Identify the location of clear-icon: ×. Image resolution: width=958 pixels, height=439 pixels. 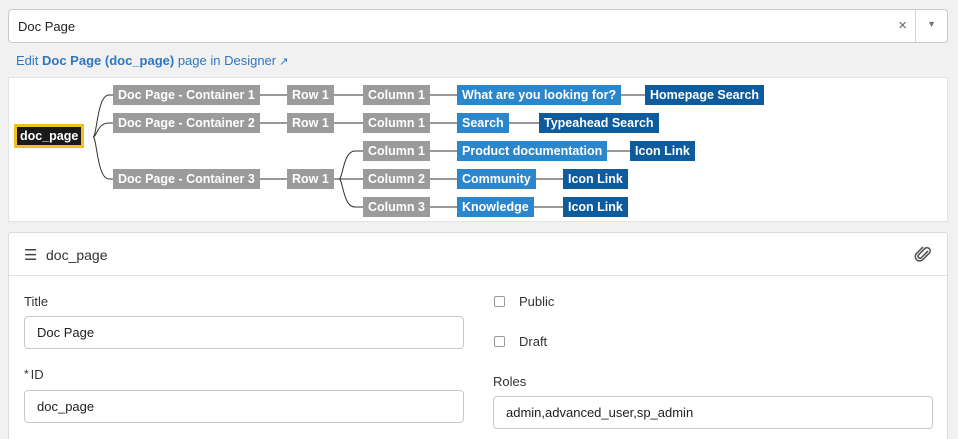
(902, 26).